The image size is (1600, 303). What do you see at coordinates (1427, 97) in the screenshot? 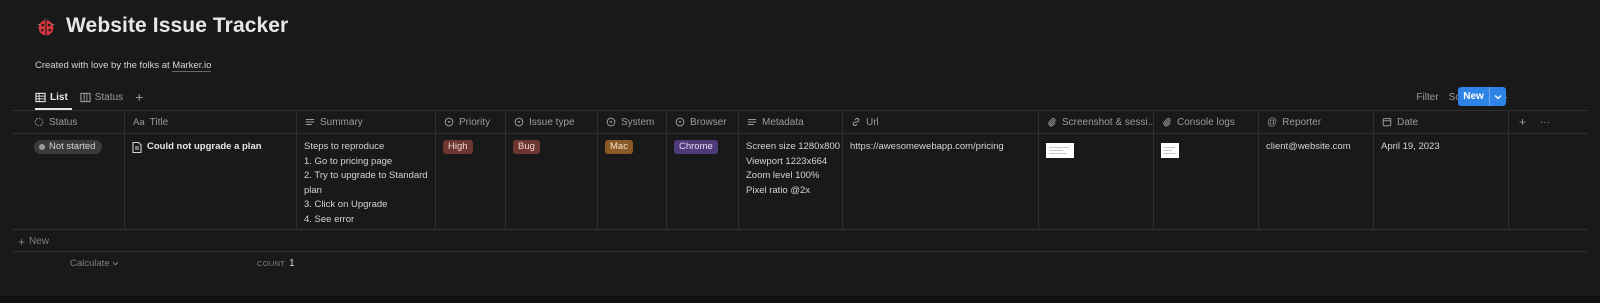
I see `filter-button: Filter` at bounding box center [1427, 97].